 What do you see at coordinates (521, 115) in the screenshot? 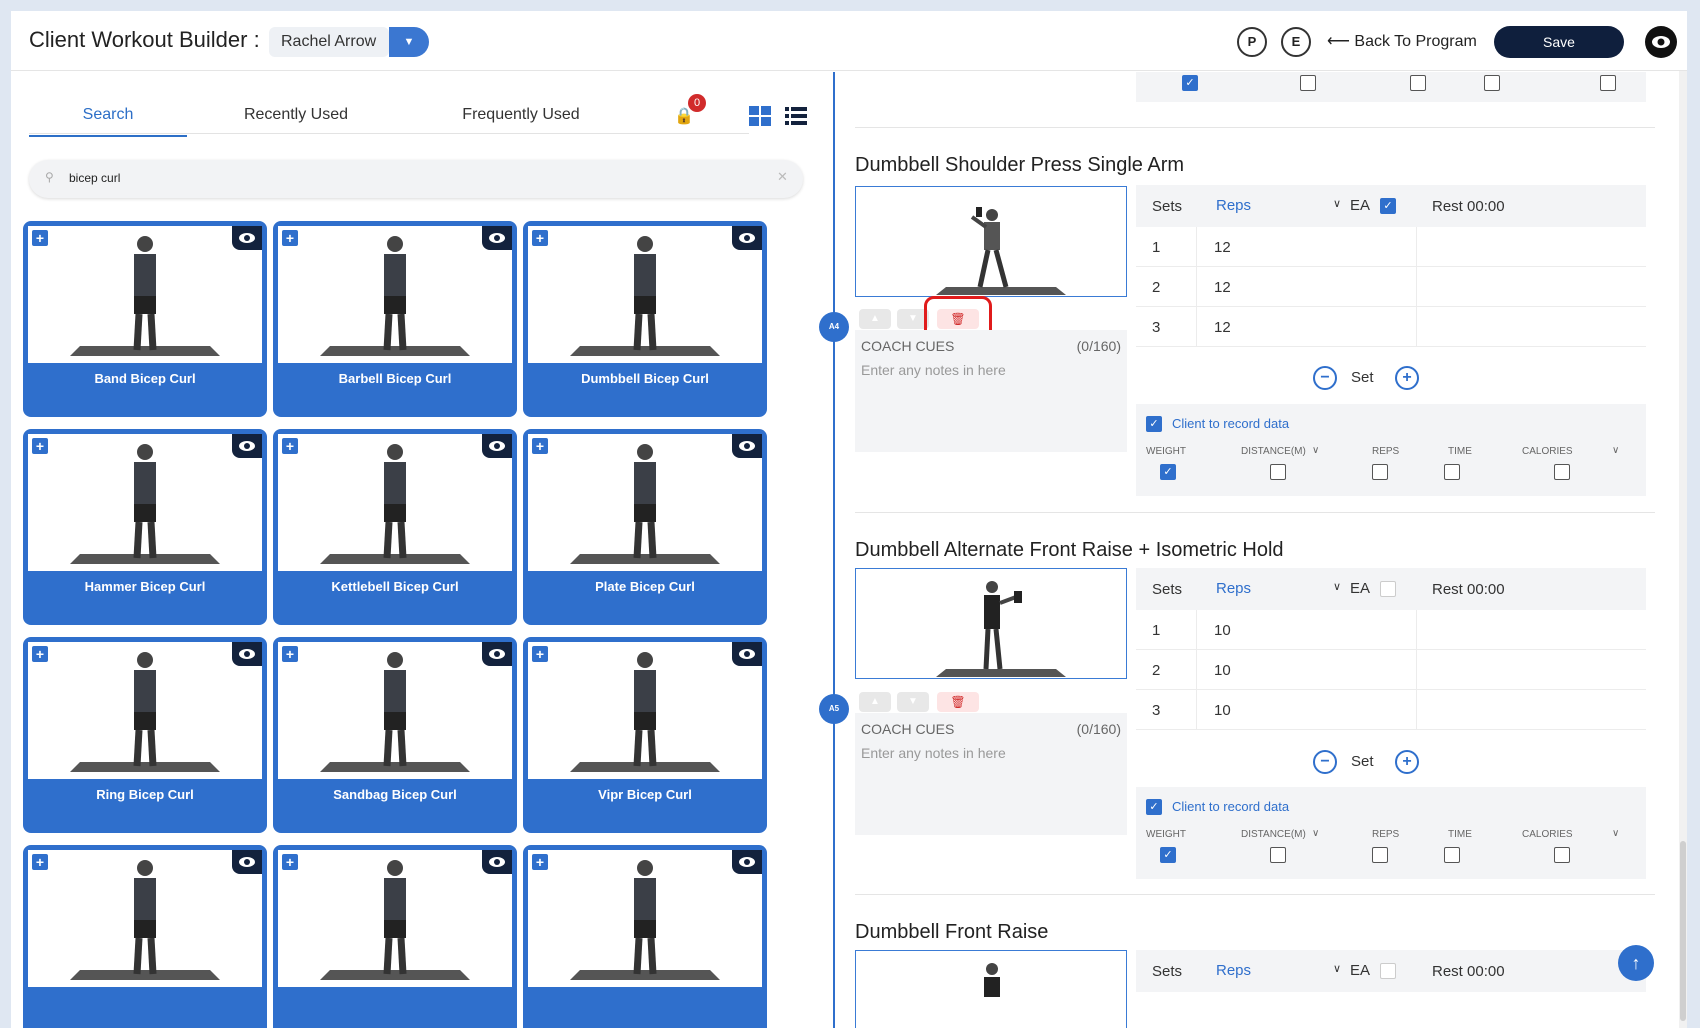
I see `tab-frequently-used: Frequently Used` at bounding box center [521, 115].